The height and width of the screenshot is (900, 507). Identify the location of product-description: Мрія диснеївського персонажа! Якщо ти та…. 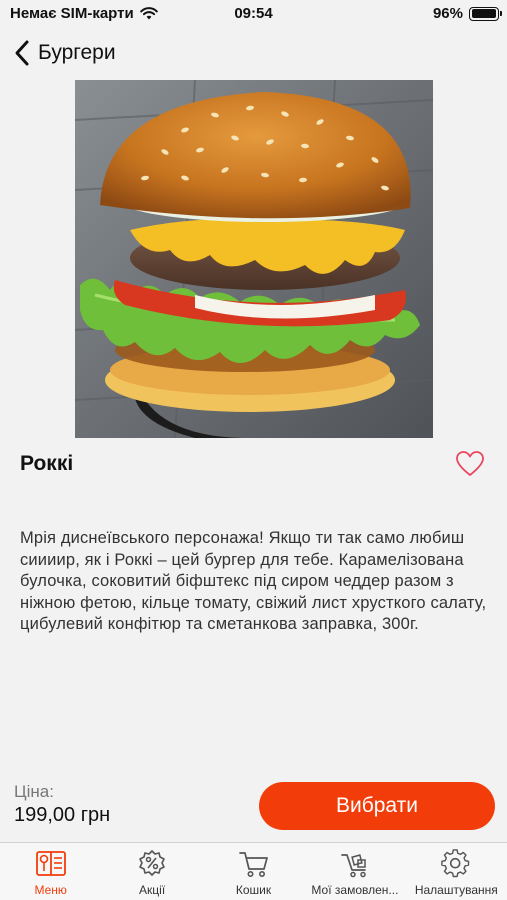
(253, 581).